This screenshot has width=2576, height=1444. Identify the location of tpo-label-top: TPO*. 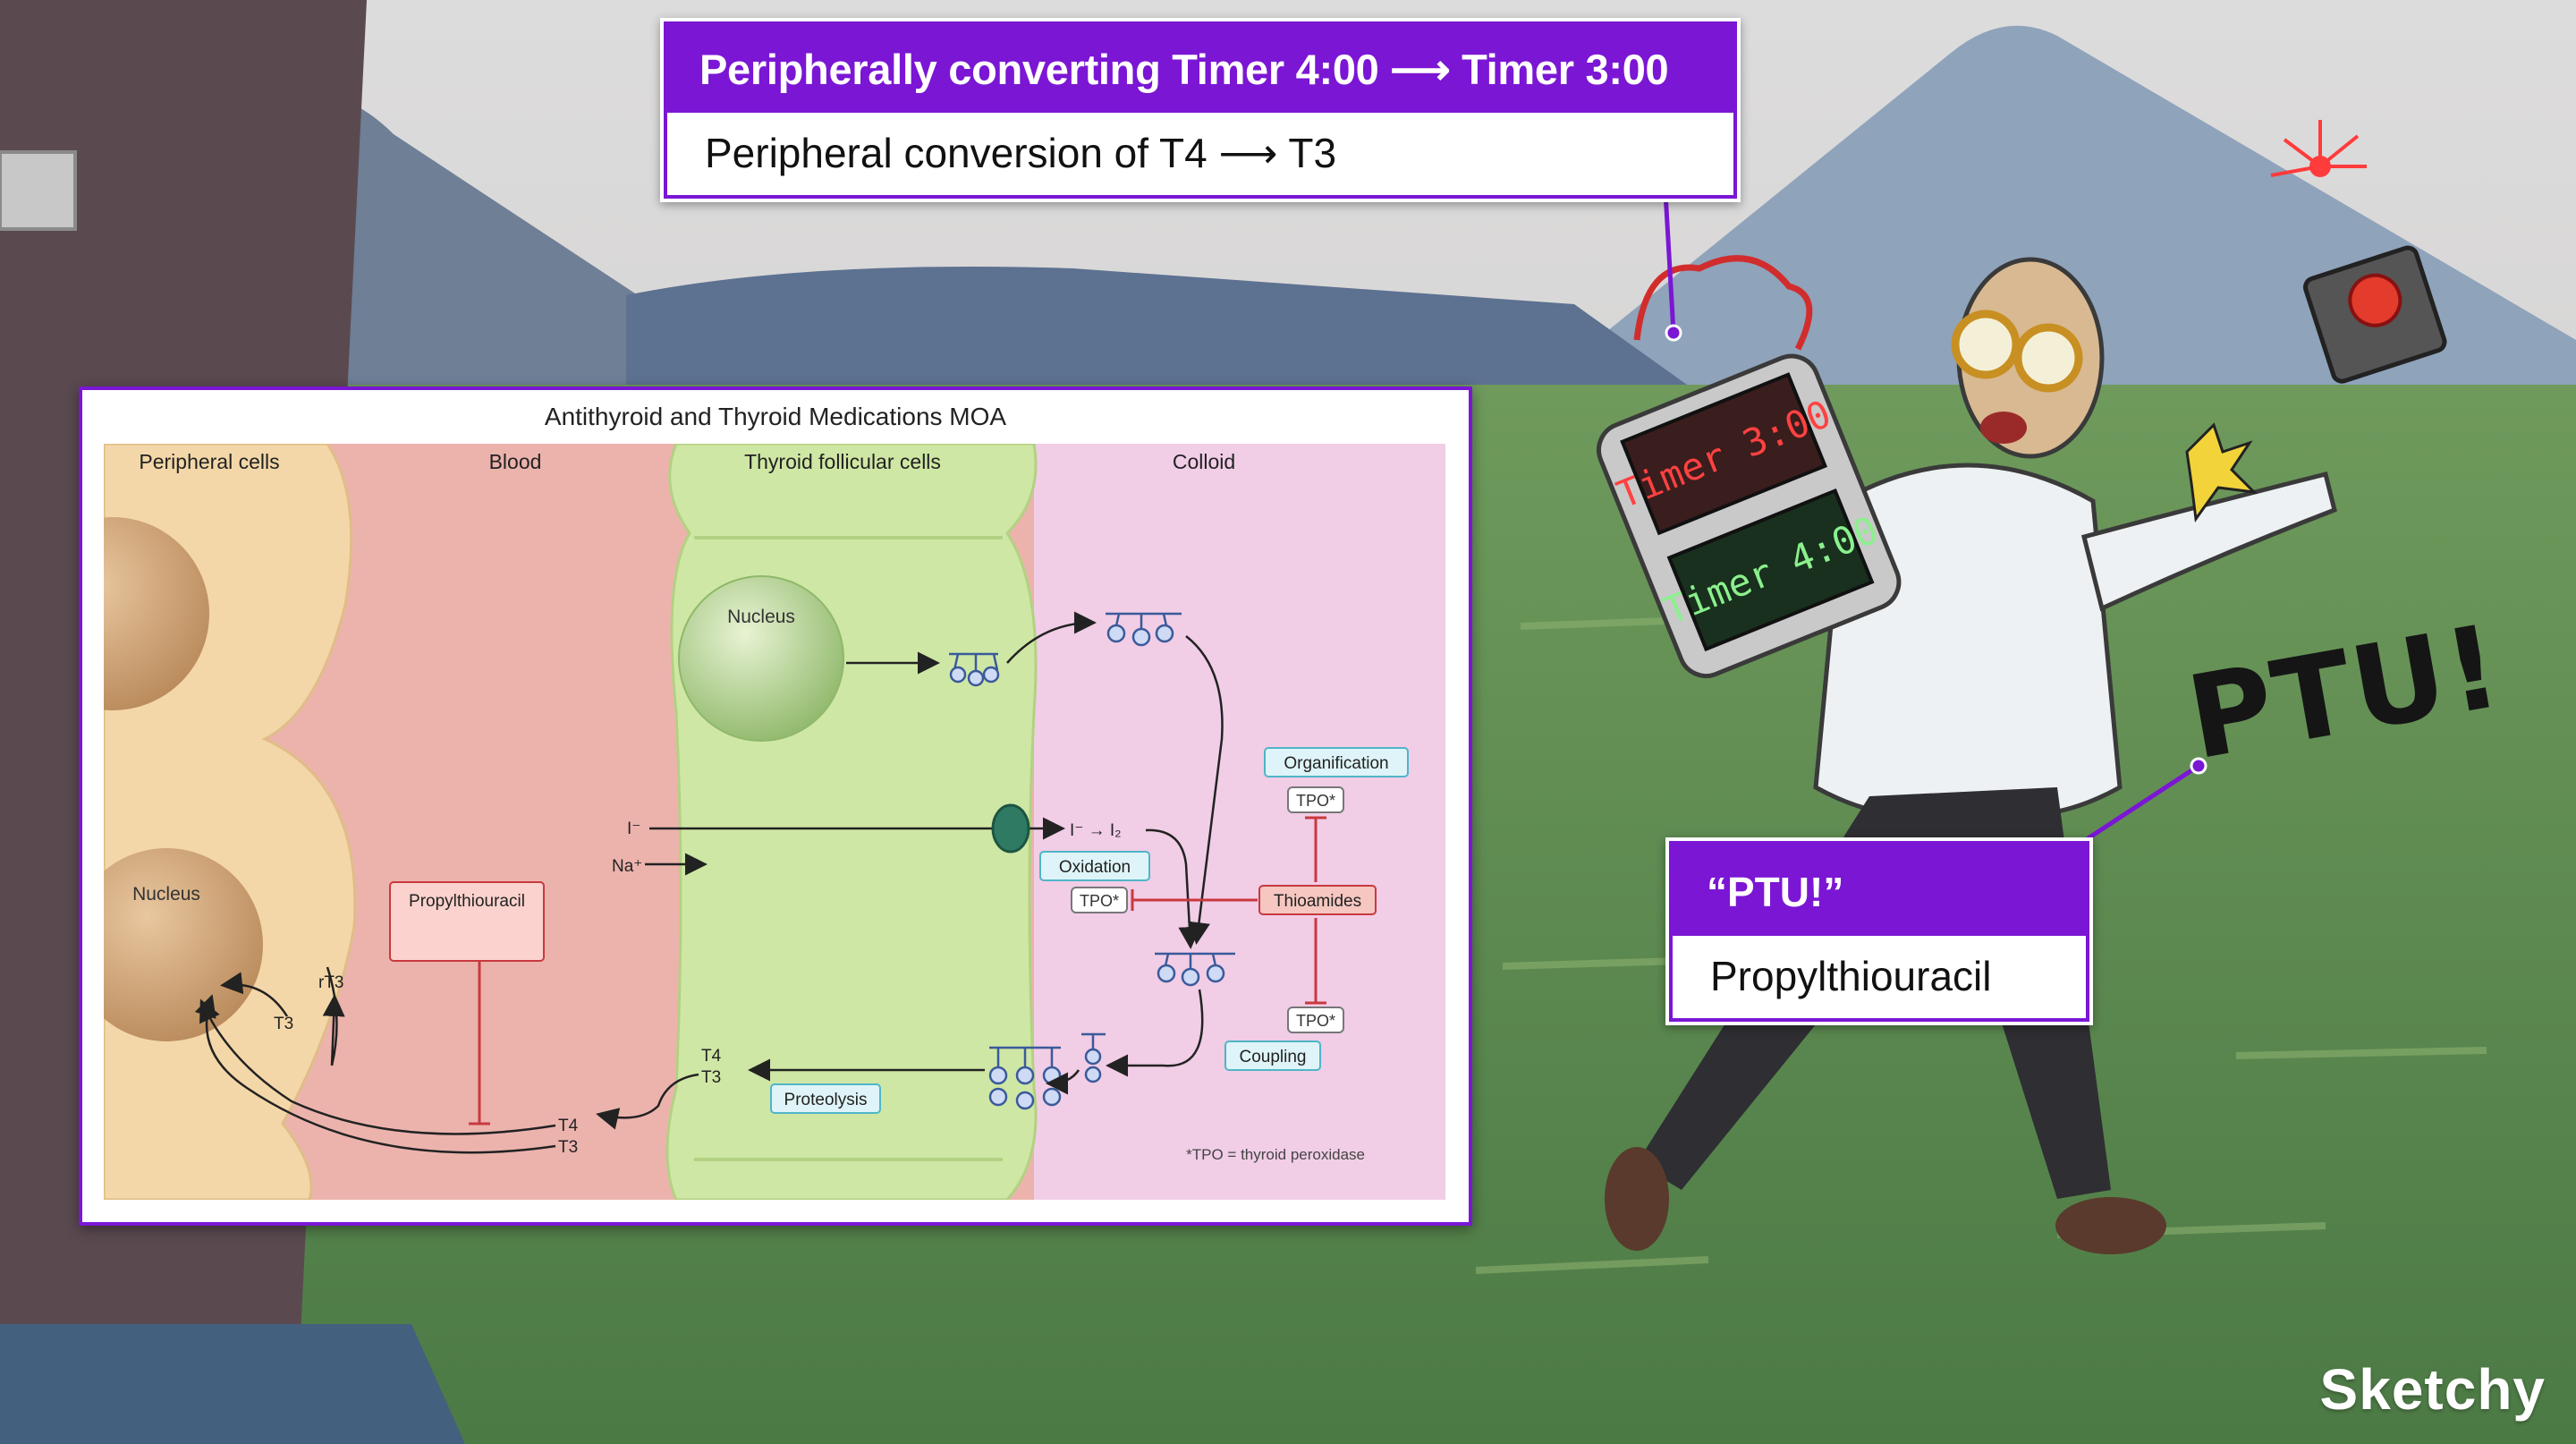
(1315, 801).